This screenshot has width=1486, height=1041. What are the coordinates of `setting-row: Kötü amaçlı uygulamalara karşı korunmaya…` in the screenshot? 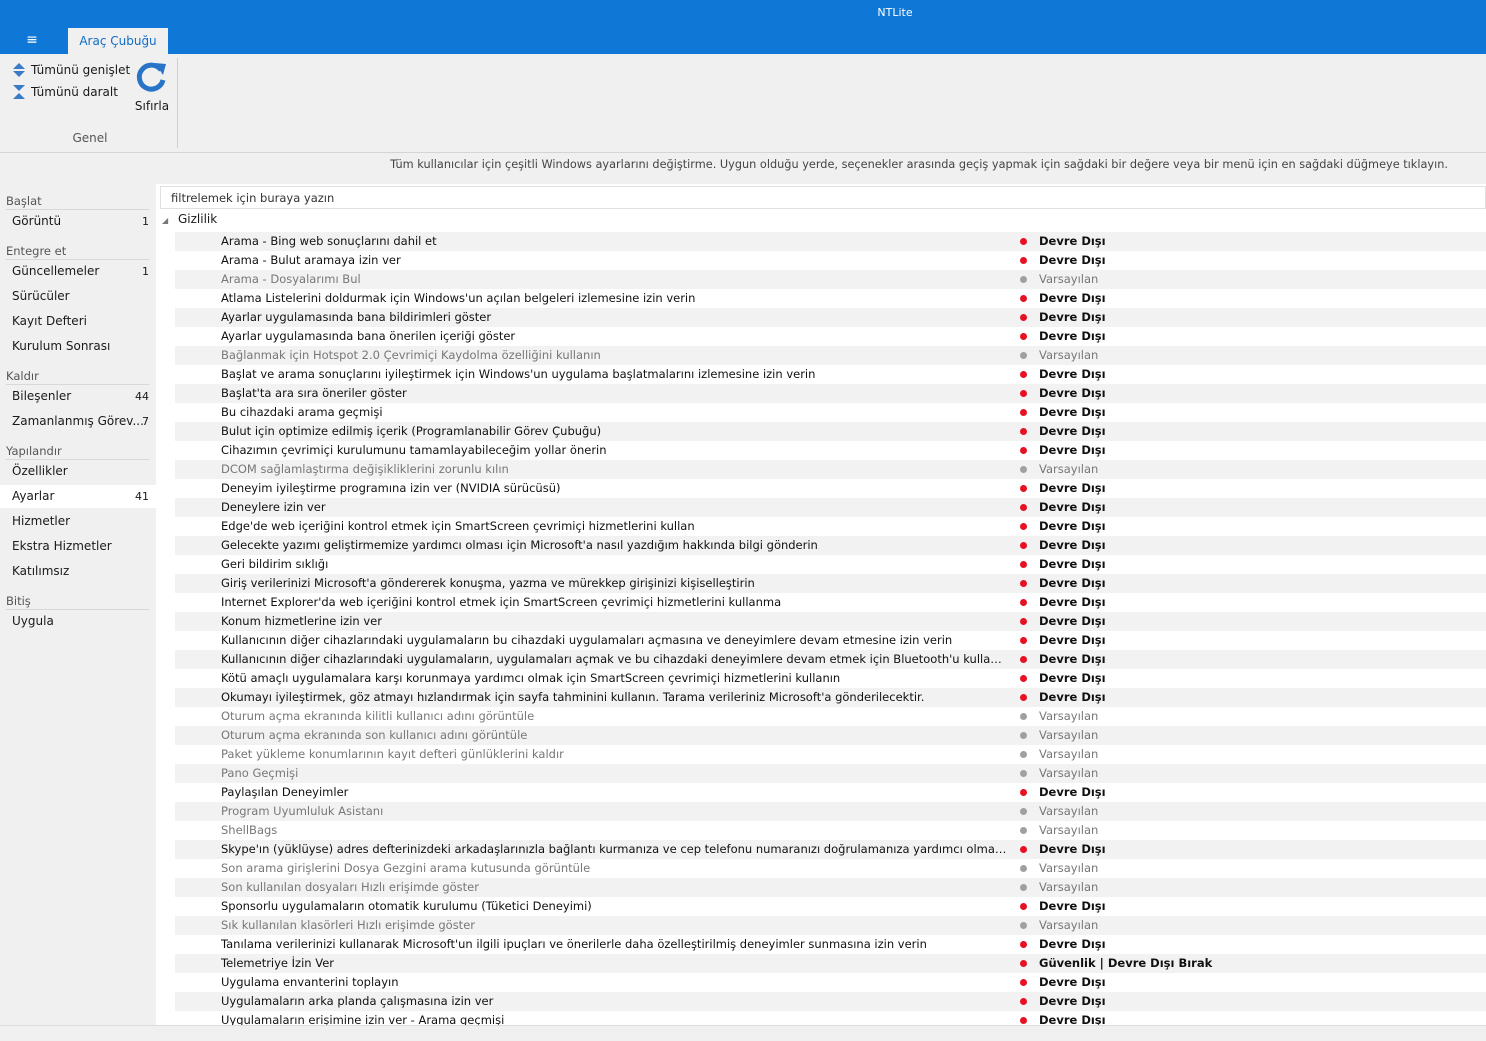 It's located at (830, 678).